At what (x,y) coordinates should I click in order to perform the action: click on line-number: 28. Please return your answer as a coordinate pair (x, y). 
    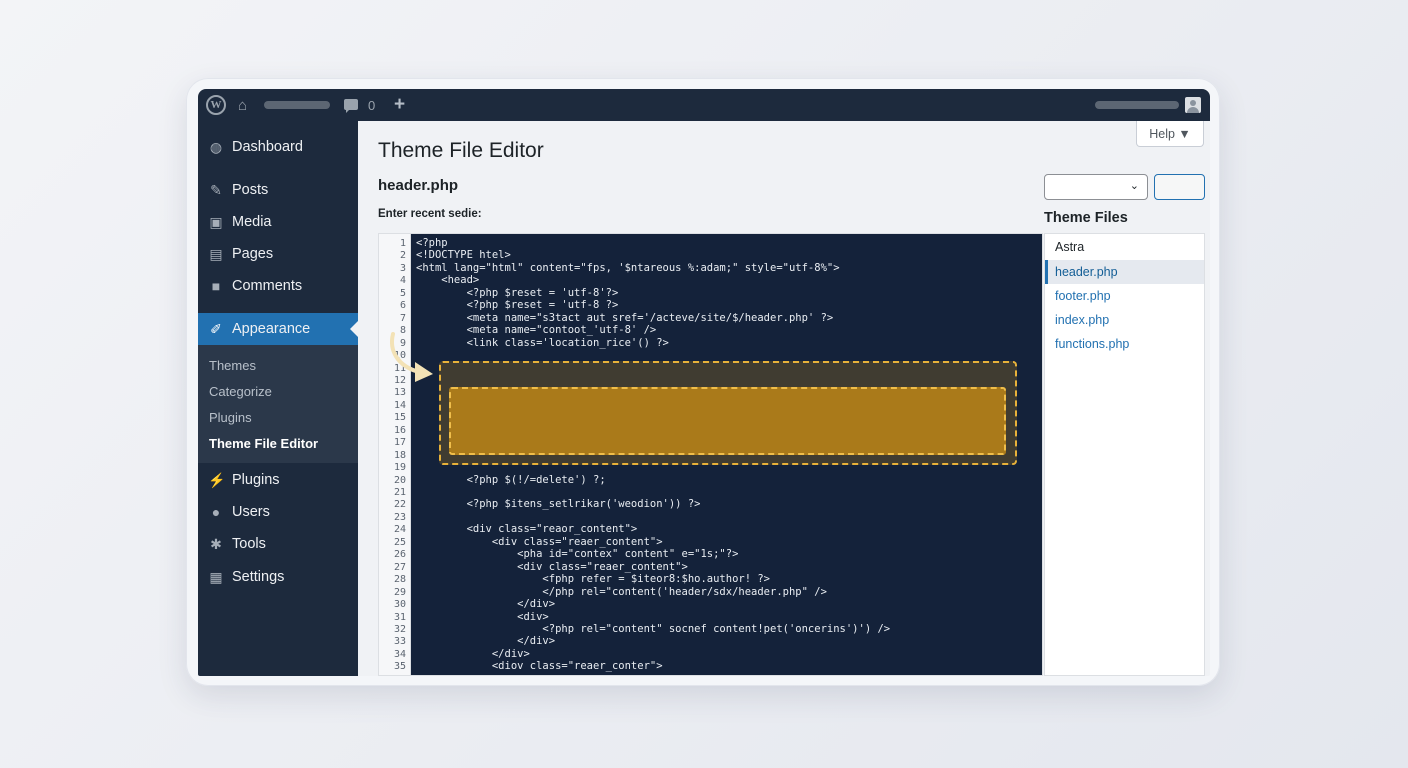
    Looking at the image, I should click on (399, 580).